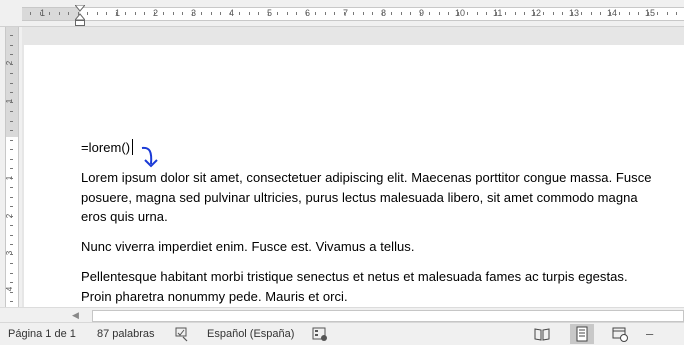 The width and height of the screenshot is (684, 345). I want to click on horizontal-ruler: 1 1 2 3 4 5 6 7 8 9 10 11 12 13 14 15, so click(342, 13).